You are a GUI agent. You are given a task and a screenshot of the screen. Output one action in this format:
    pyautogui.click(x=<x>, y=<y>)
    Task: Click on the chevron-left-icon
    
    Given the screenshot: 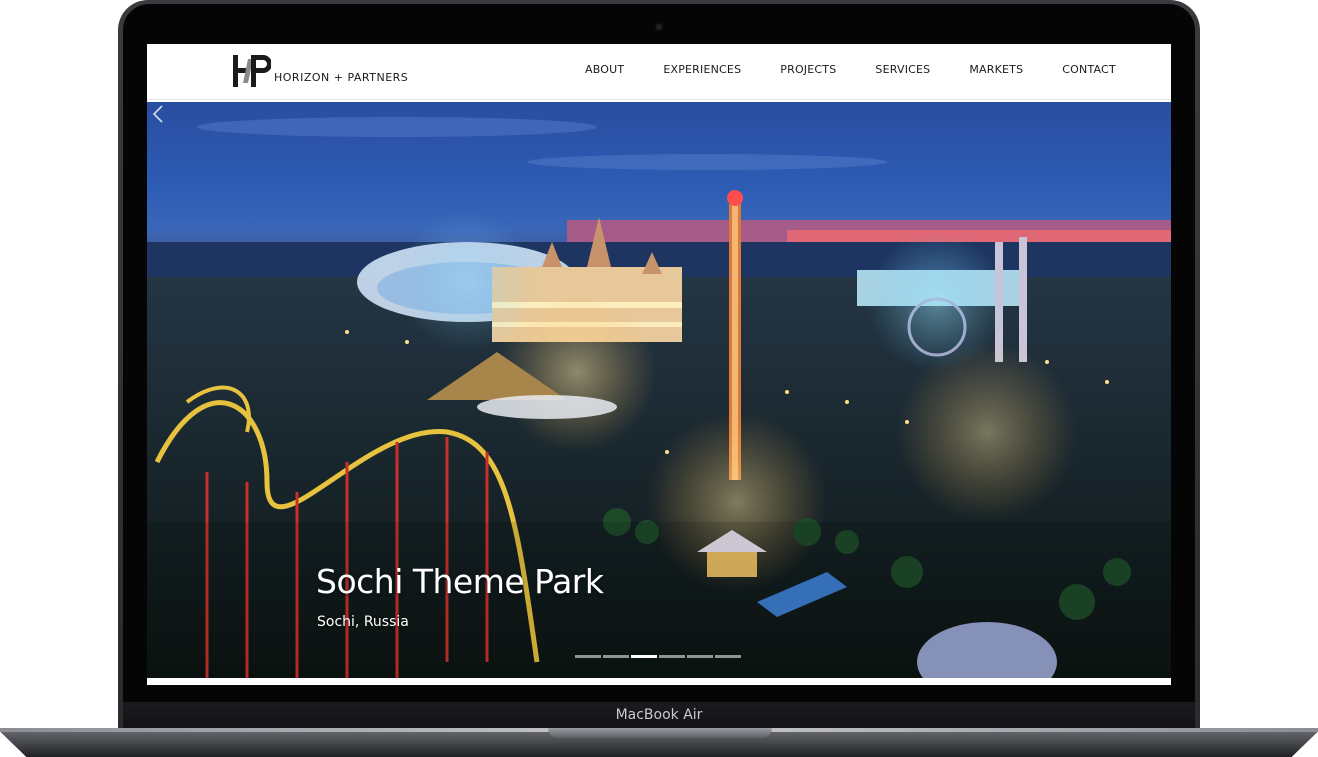 What is the action you would take?
    pyautogui.click(x=159, y=114)
    